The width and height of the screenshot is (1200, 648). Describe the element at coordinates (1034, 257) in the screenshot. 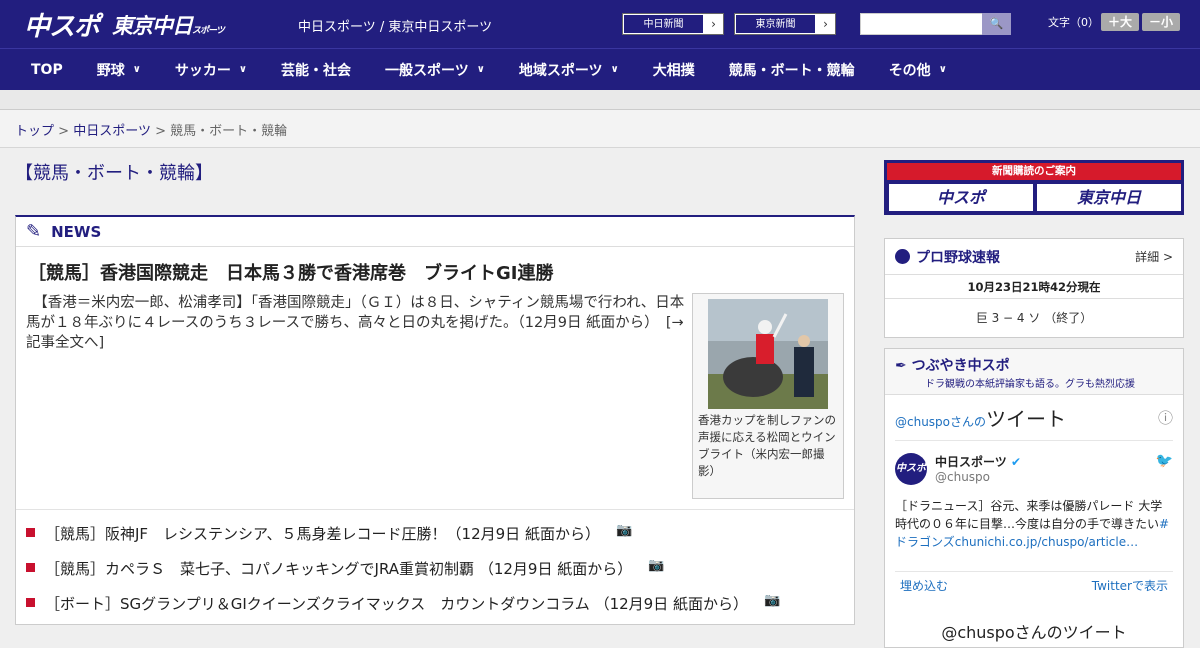

I see `baseball-card-header: プロ野球速報 詳細 >` at that location.